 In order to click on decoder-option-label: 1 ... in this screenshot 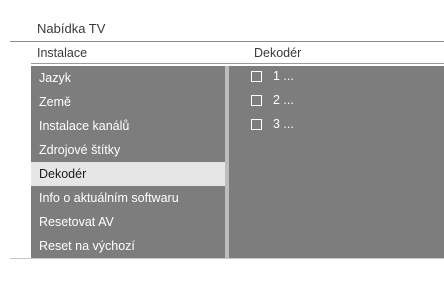, I will do `click(283, 76)`.